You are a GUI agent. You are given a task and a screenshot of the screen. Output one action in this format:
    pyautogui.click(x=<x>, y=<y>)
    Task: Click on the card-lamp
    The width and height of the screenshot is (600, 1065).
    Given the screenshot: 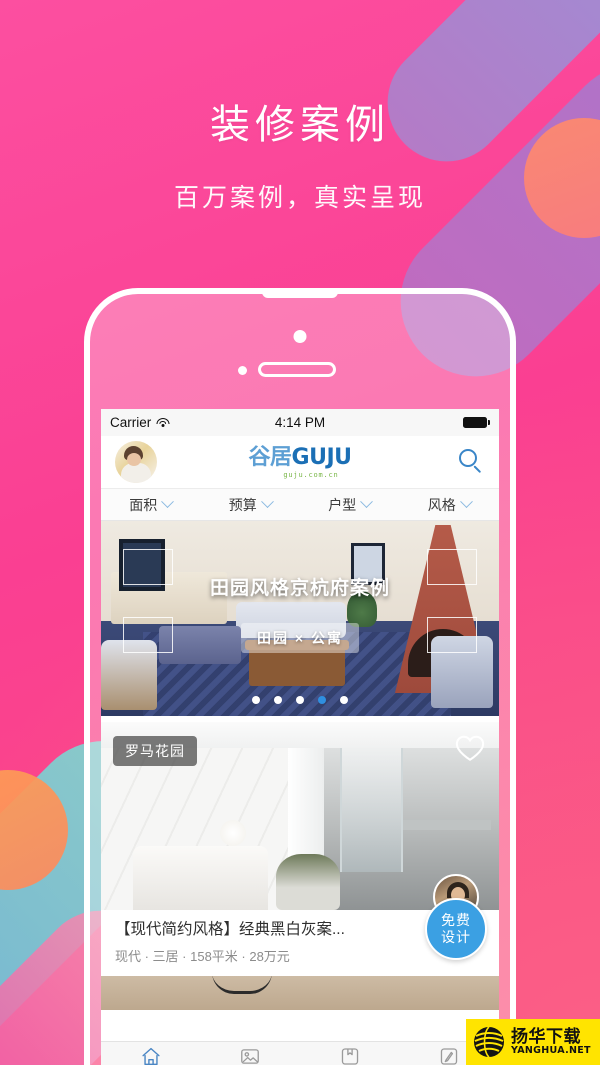 What is the action you would take?
    pyautogui.click(x=233, y=832)
    